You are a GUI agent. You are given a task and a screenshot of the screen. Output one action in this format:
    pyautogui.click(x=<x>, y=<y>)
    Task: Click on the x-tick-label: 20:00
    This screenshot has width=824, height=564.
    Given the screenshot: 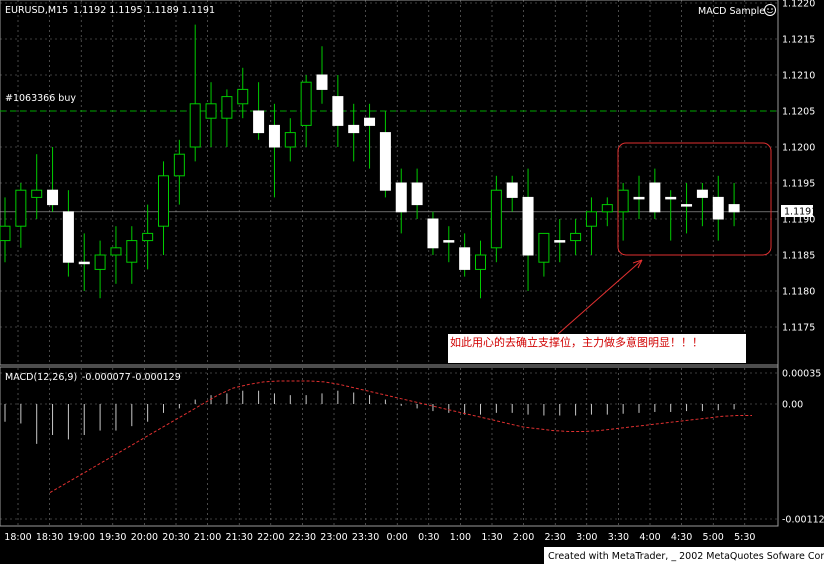 What is the action you would take?
    pyautogui.click(x=144, y=537)
    